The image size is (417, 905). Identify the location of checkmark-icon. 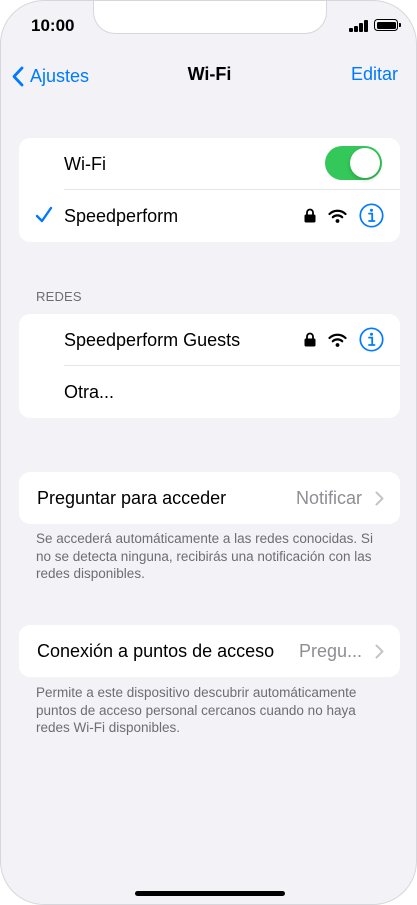
(44, 214).